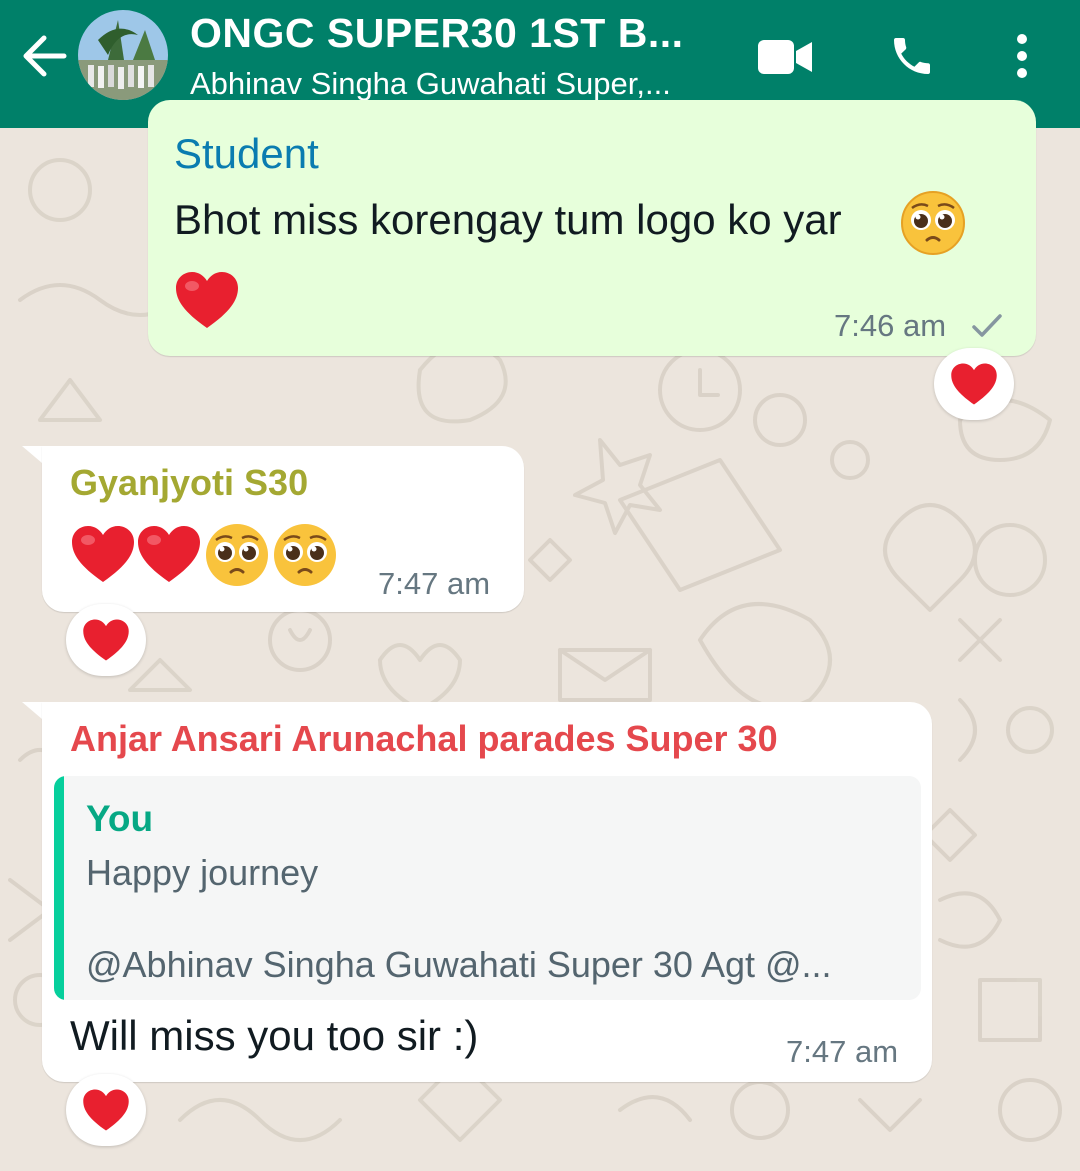  Describe the element at coordinates (123, 55) in the screenshot. I see `group-avatar` at that location.